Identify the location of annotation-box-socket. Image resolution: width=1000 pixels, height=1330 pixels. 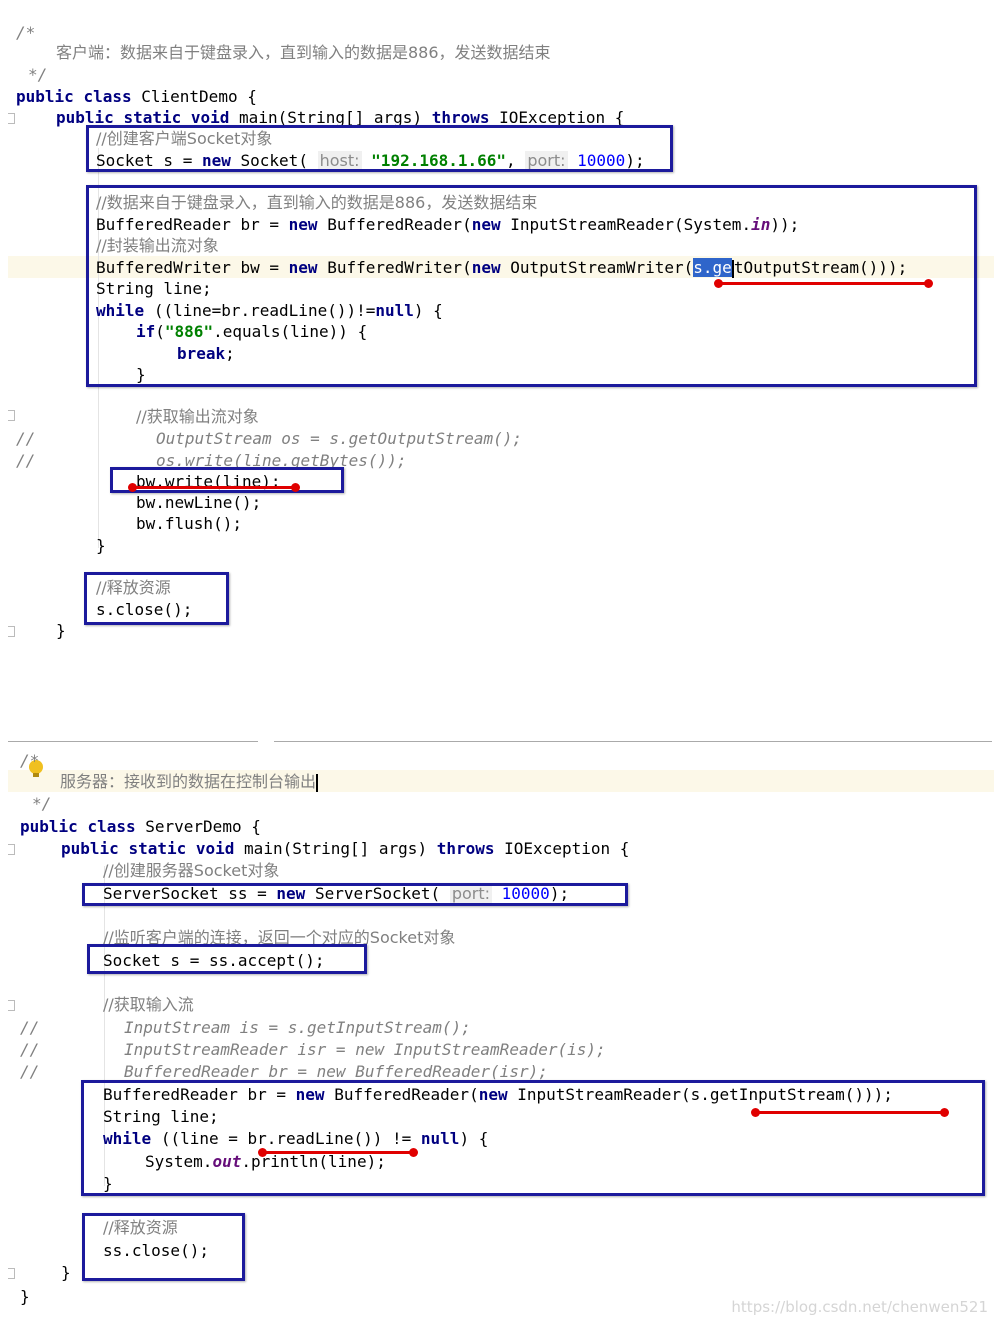
(379, 148).